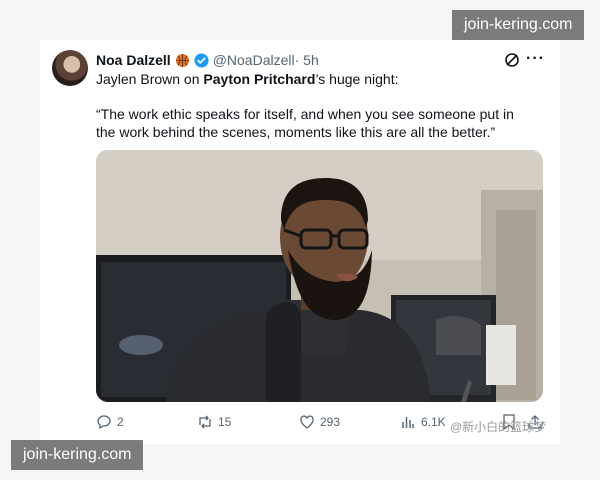 The image size is (600, 480). What do you see at coordinates (254, 60) in the screenshot?
I see `author-handle: @NoaDalzell` at bounding box center [254, 60].